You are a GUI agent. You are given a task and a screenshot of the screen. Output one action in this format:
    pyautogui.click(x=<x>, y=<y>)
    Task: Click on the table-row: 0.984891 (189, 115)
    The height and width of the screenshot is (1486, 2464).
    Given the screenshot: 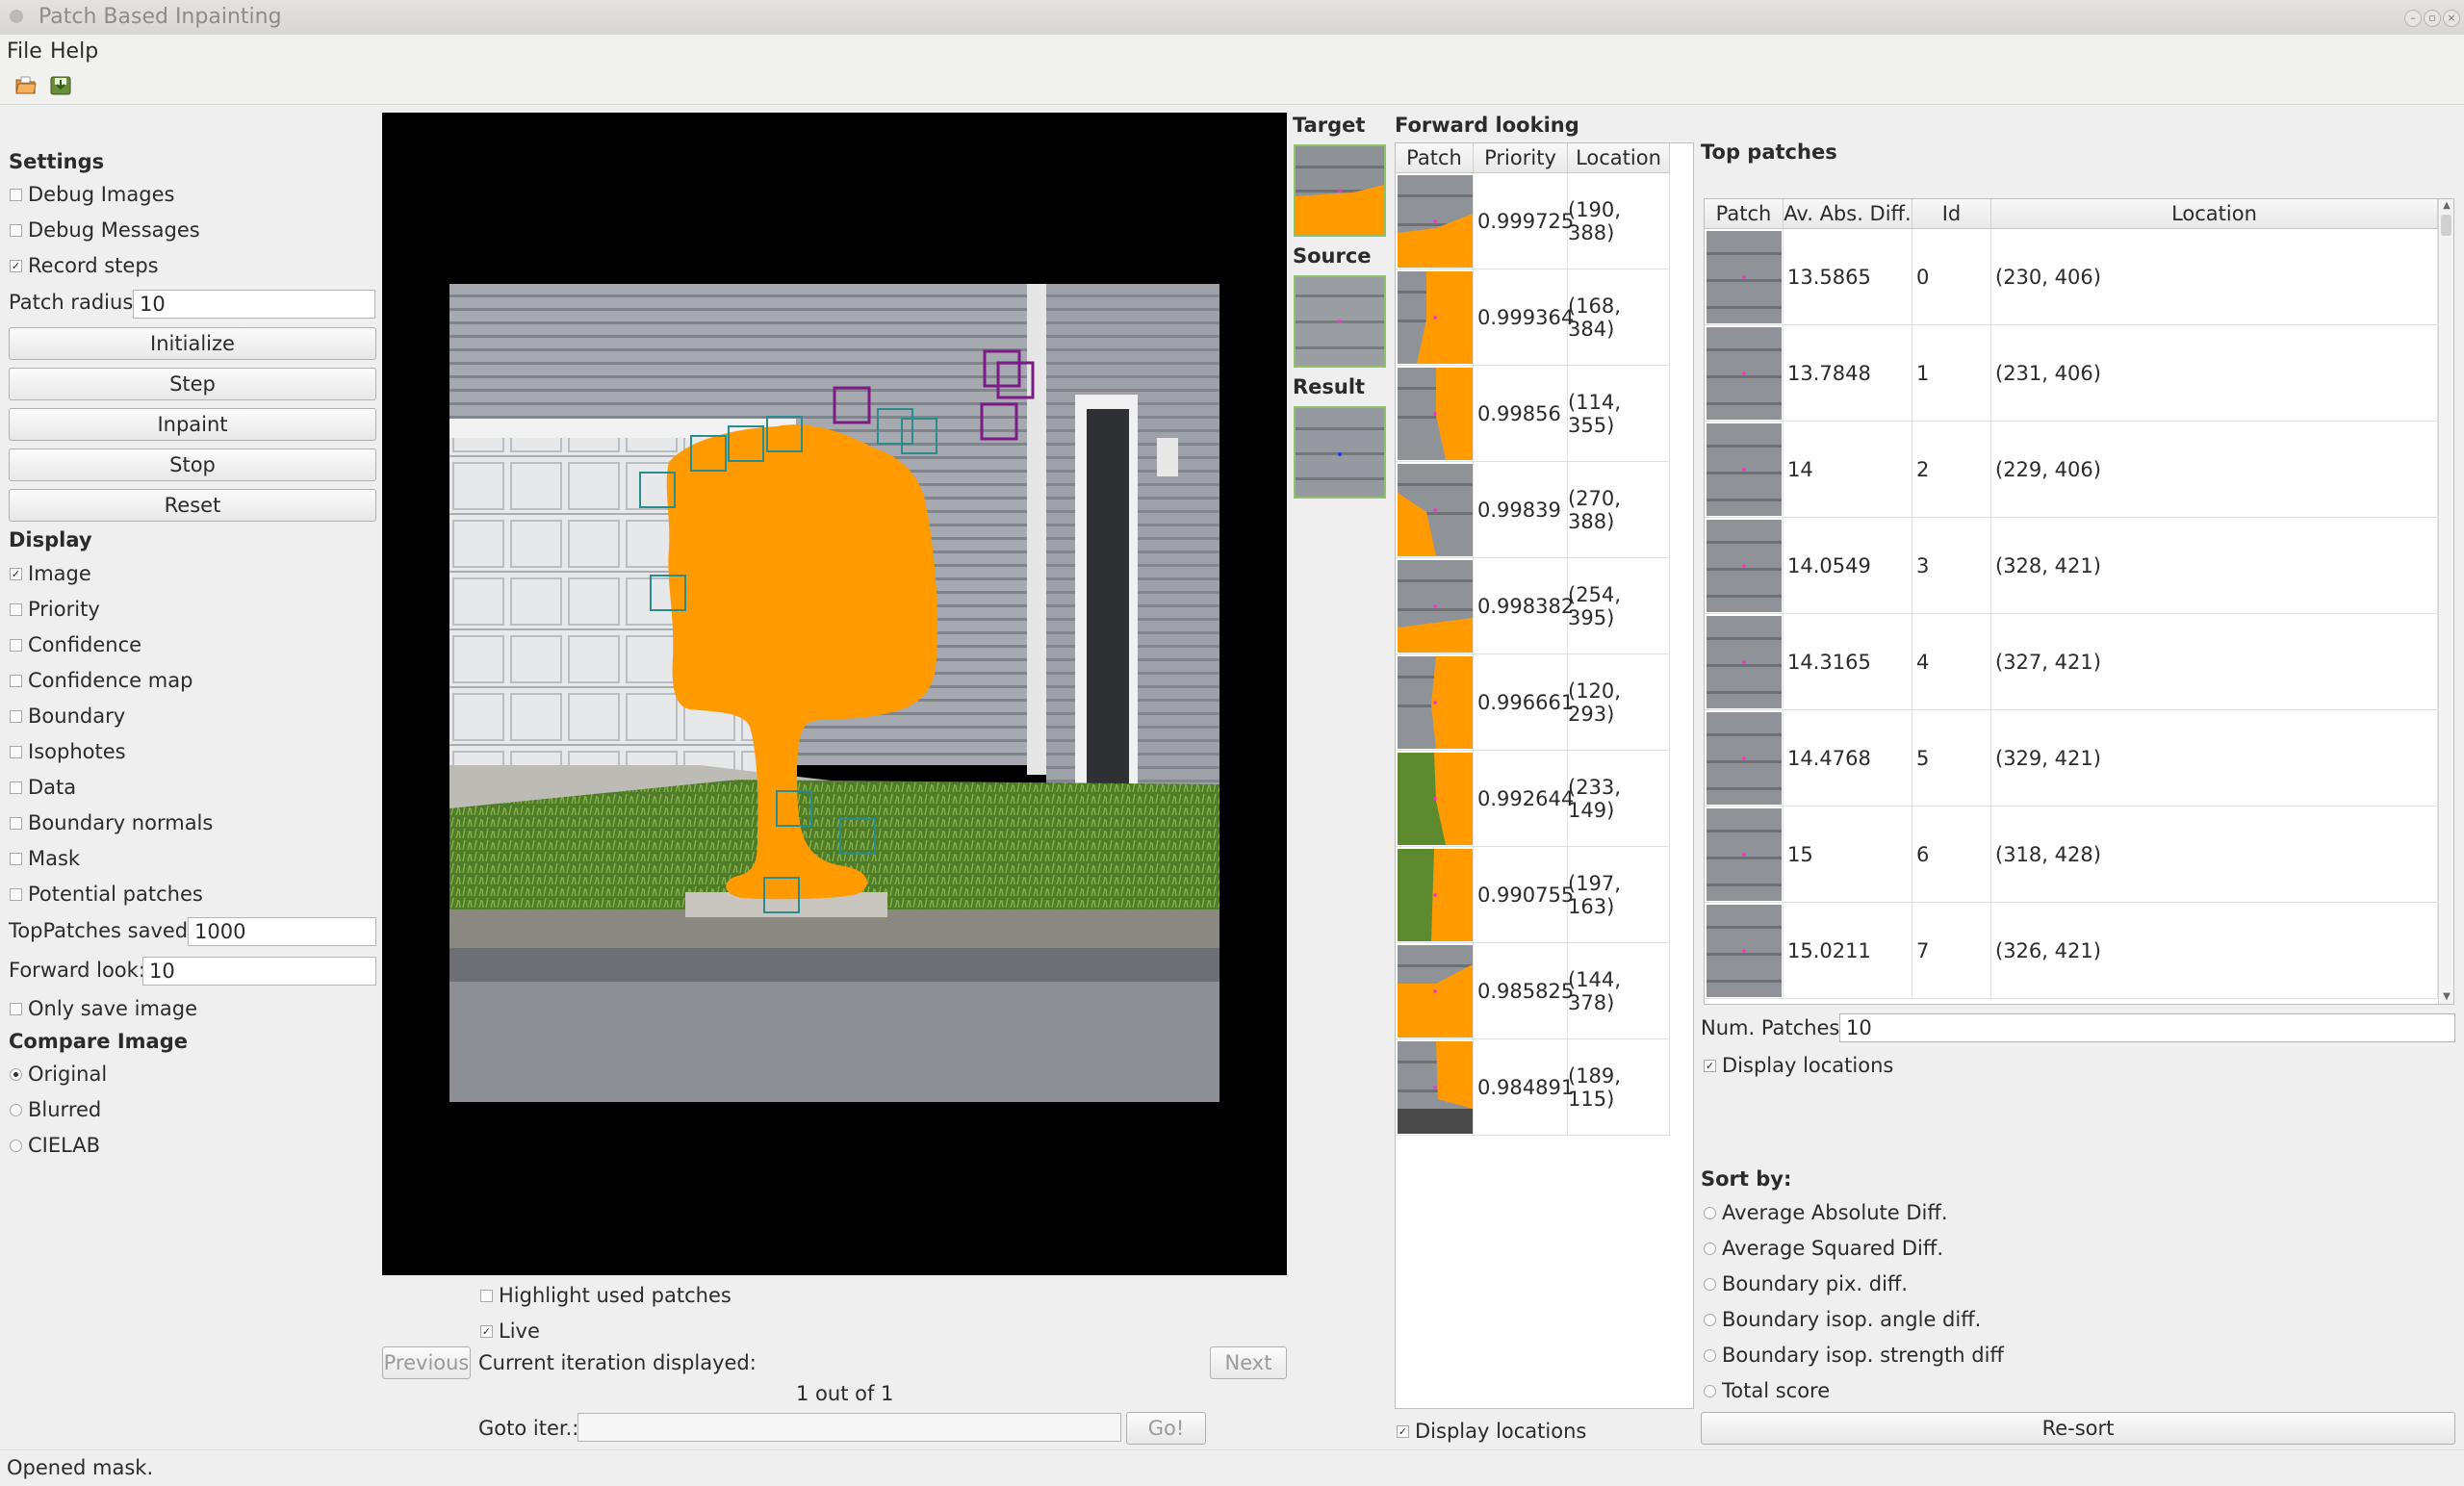 What is the action you would take?
    pyautogui.click(x=1533, y=1087)
    